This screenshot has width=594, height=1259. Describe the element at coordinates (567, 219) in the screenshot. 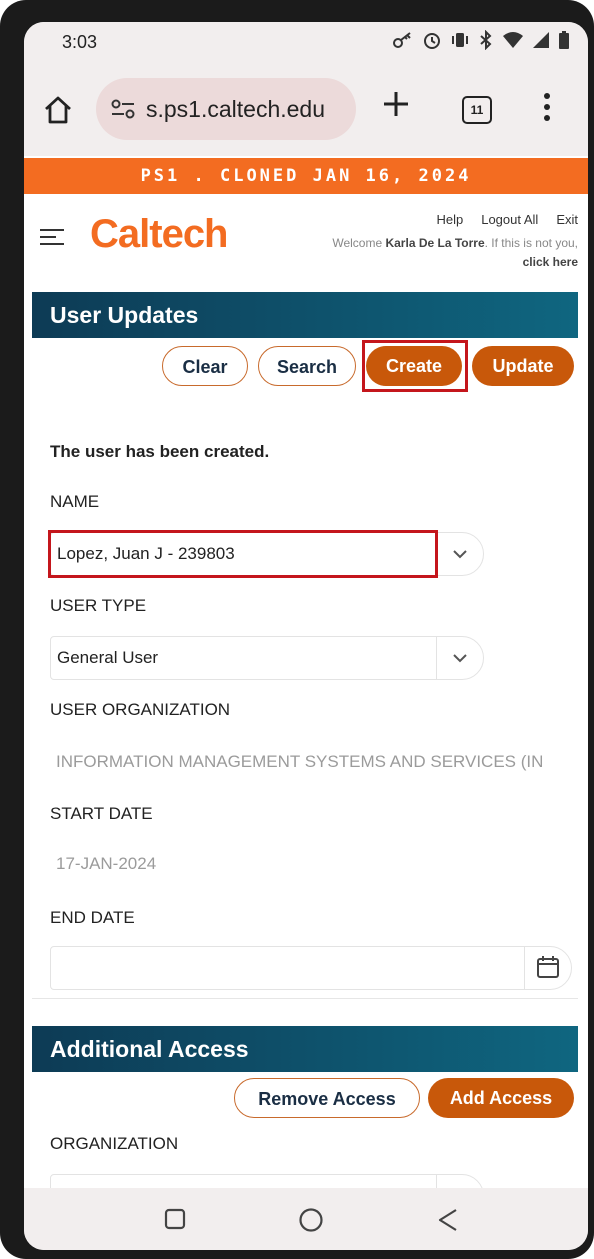

I see `exit-link: Exit` at that location.